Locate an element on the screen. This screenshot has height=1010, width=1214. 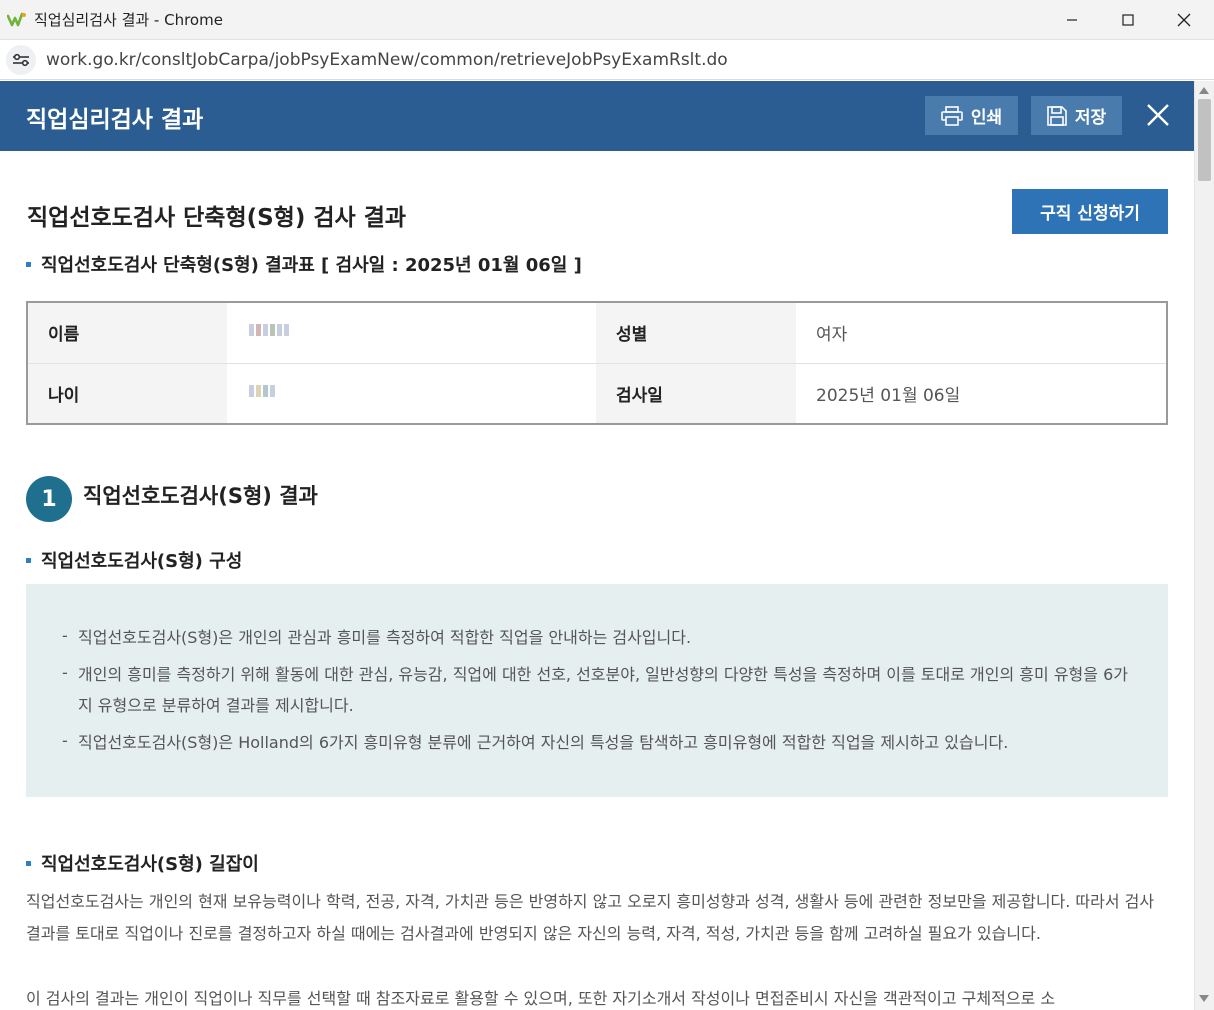
minimize-icon is located at coordinates (1072, 20).